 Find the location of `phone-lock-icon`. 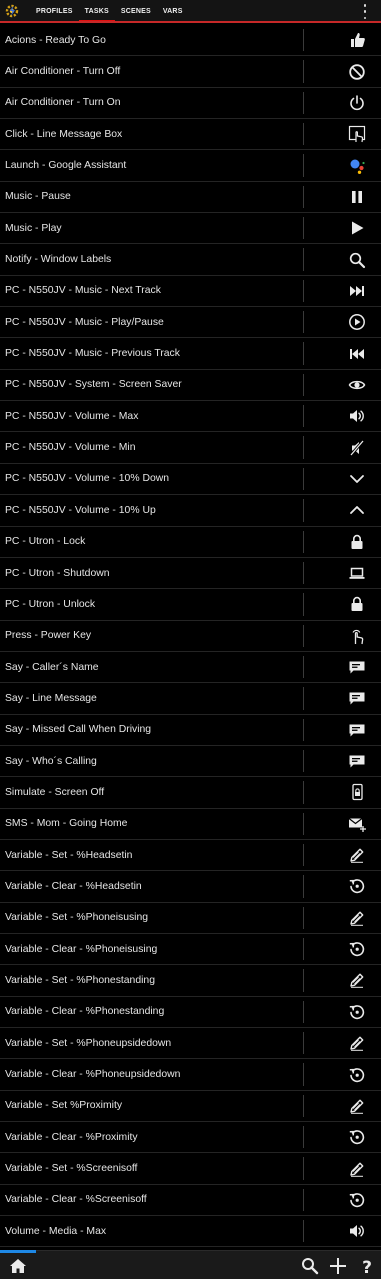

phone-lock-icon is located at coordinates (357, 792).